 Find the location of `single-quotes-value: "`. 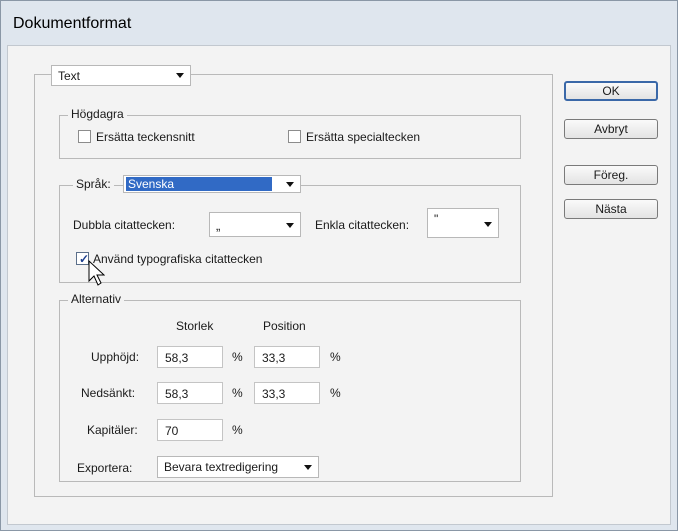

single-quotes-value: " is located at coordinates (436, 219).